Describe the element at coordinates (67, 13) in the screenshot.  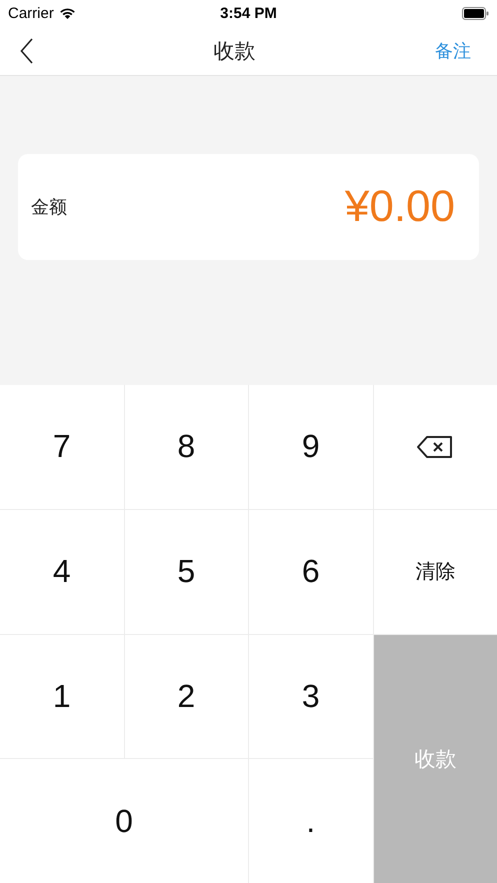
I see `wifi-icon` at that location.